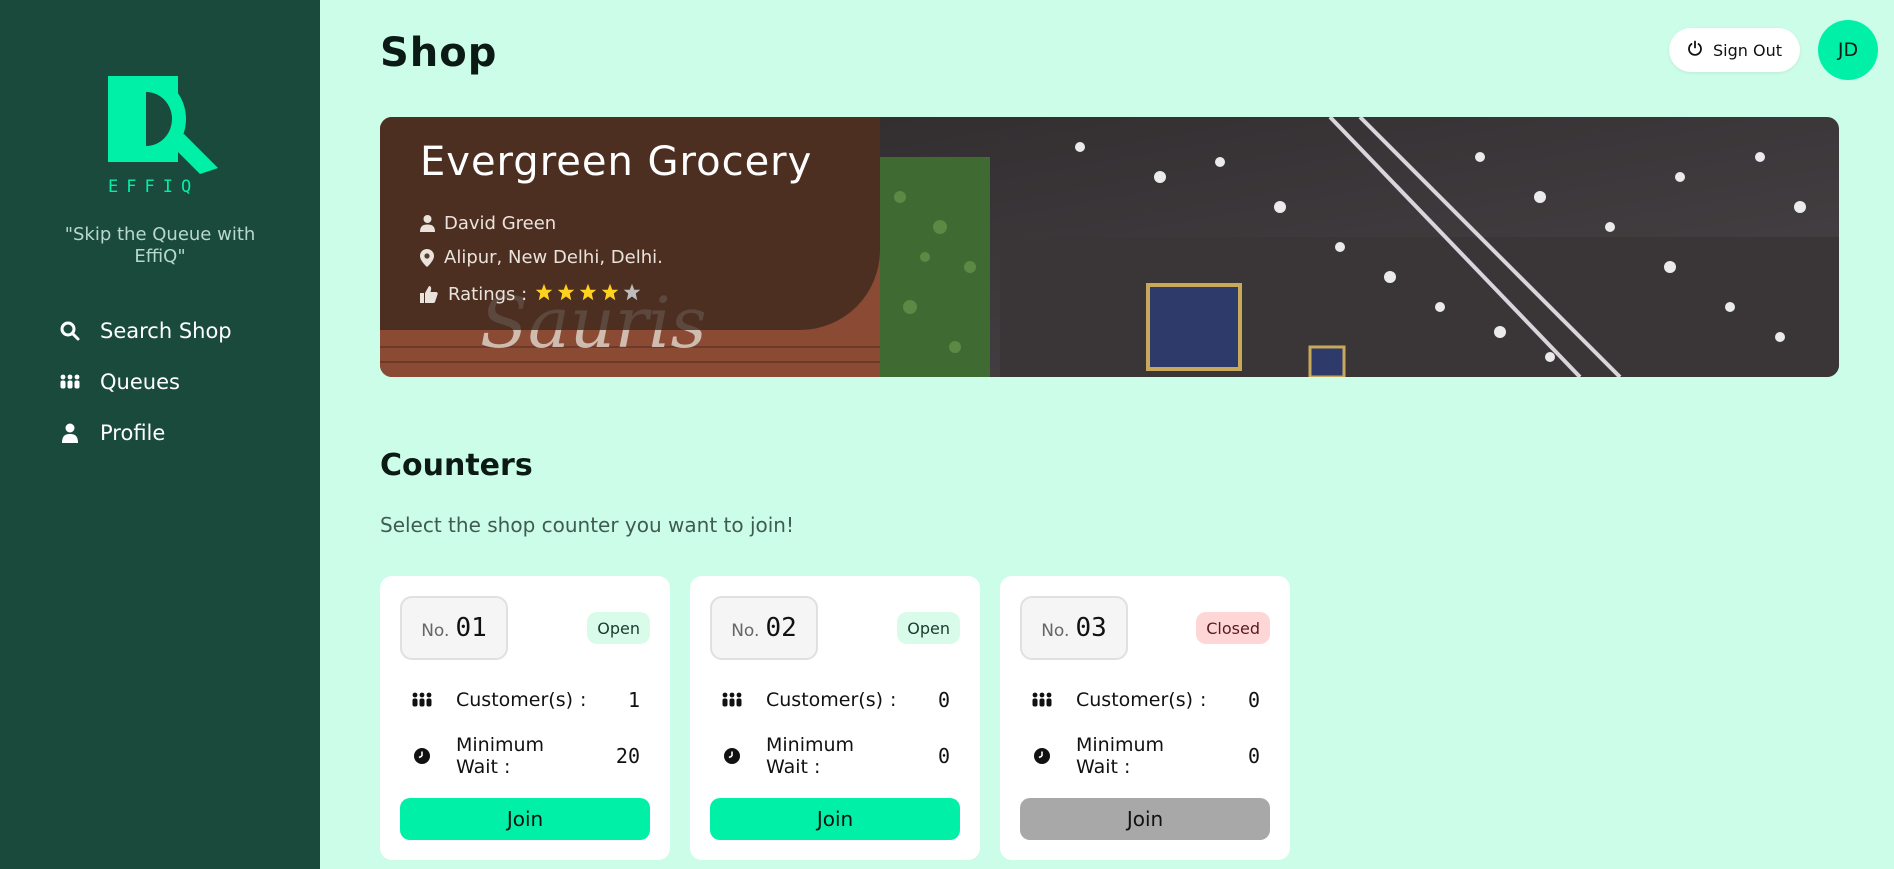 Image resolution: width=1894 pixels, height=869 pixels. I want to click on location-pin-icon, so click(428, 257).